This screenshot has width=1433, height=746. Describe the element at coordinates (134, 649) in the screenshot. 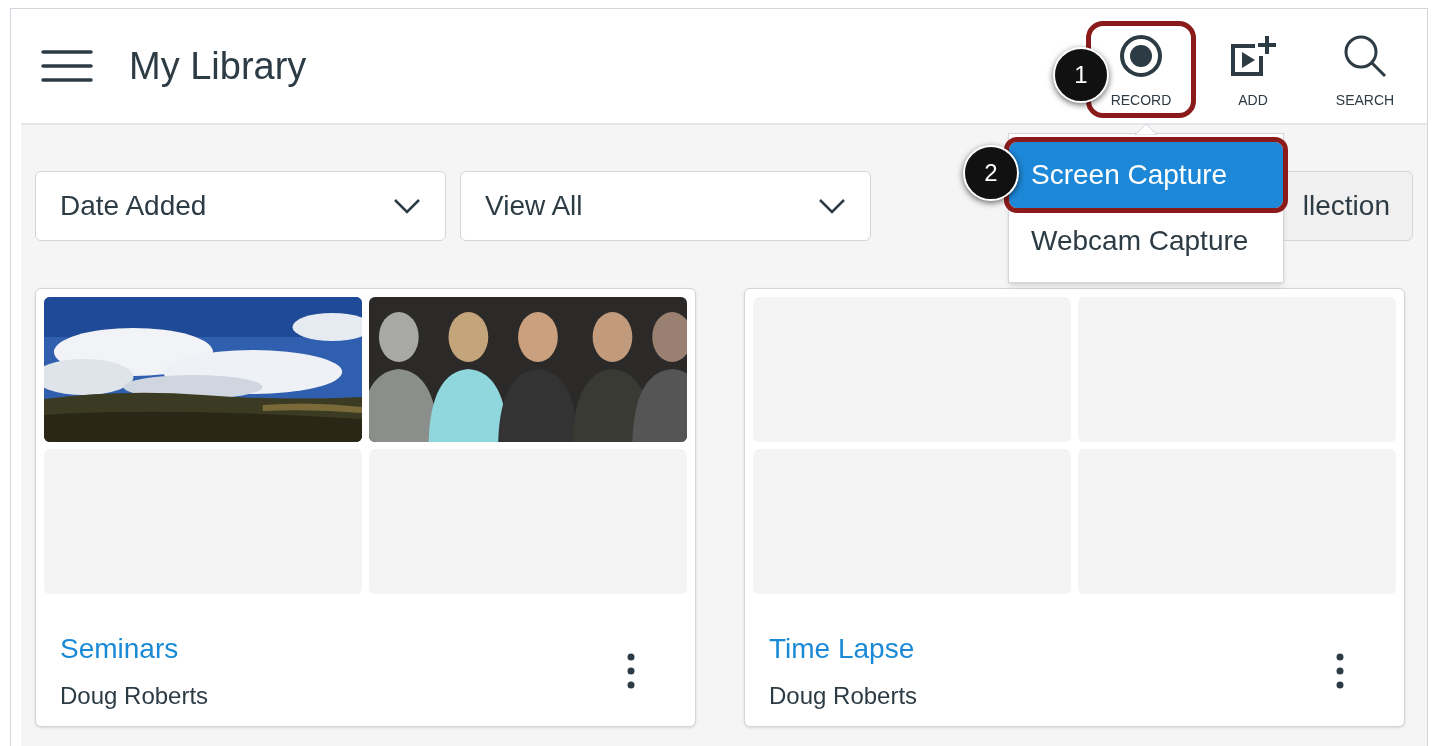

I see `collection-title-link: Seminars` at that location.